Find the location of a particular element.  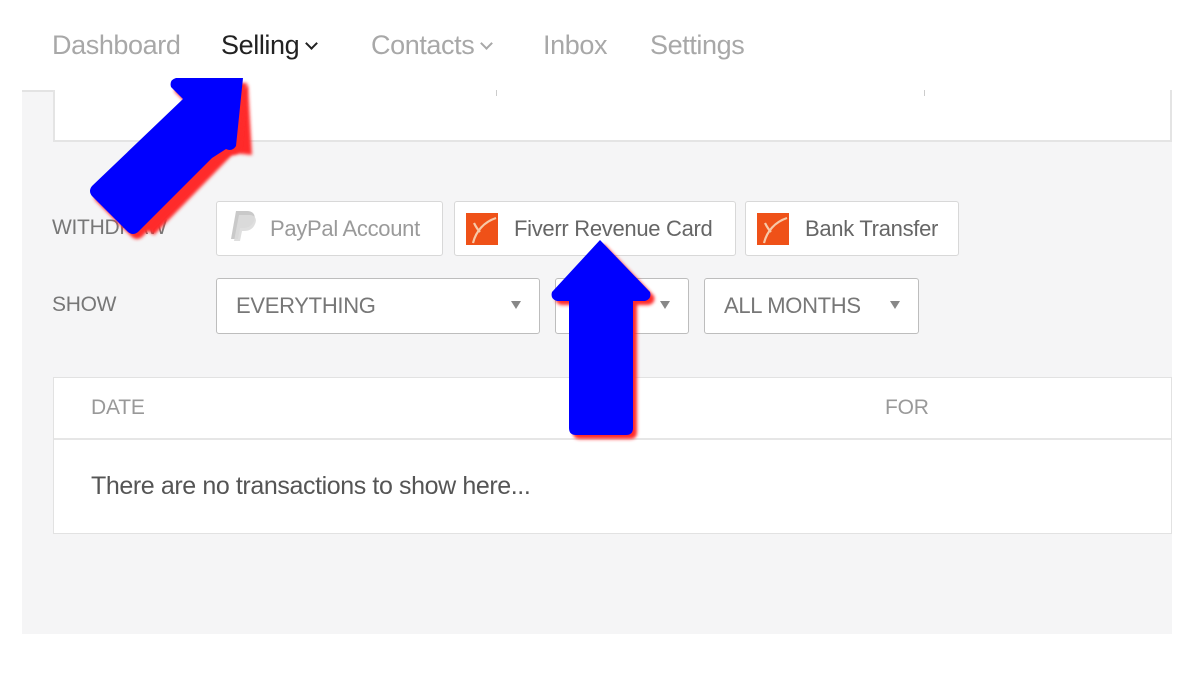

show-label: SHOW is located at coordinates (84, 304).